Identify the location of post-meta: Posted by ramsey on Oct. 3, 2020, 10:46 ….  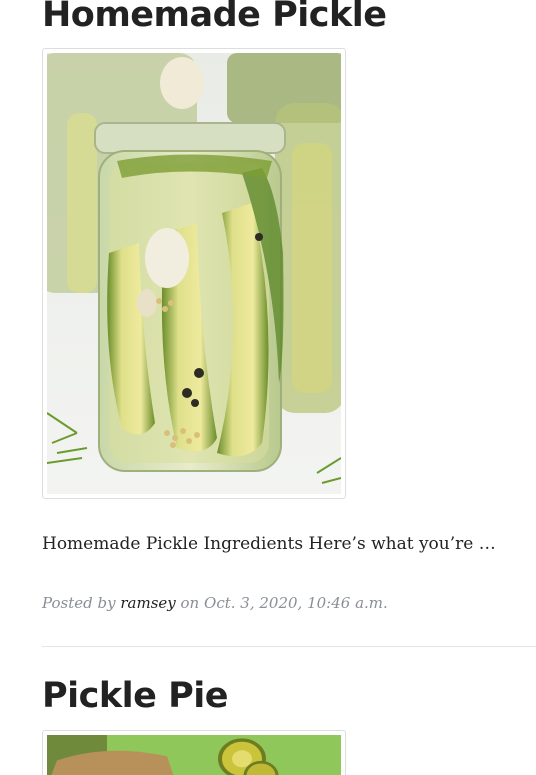
(215, 603).